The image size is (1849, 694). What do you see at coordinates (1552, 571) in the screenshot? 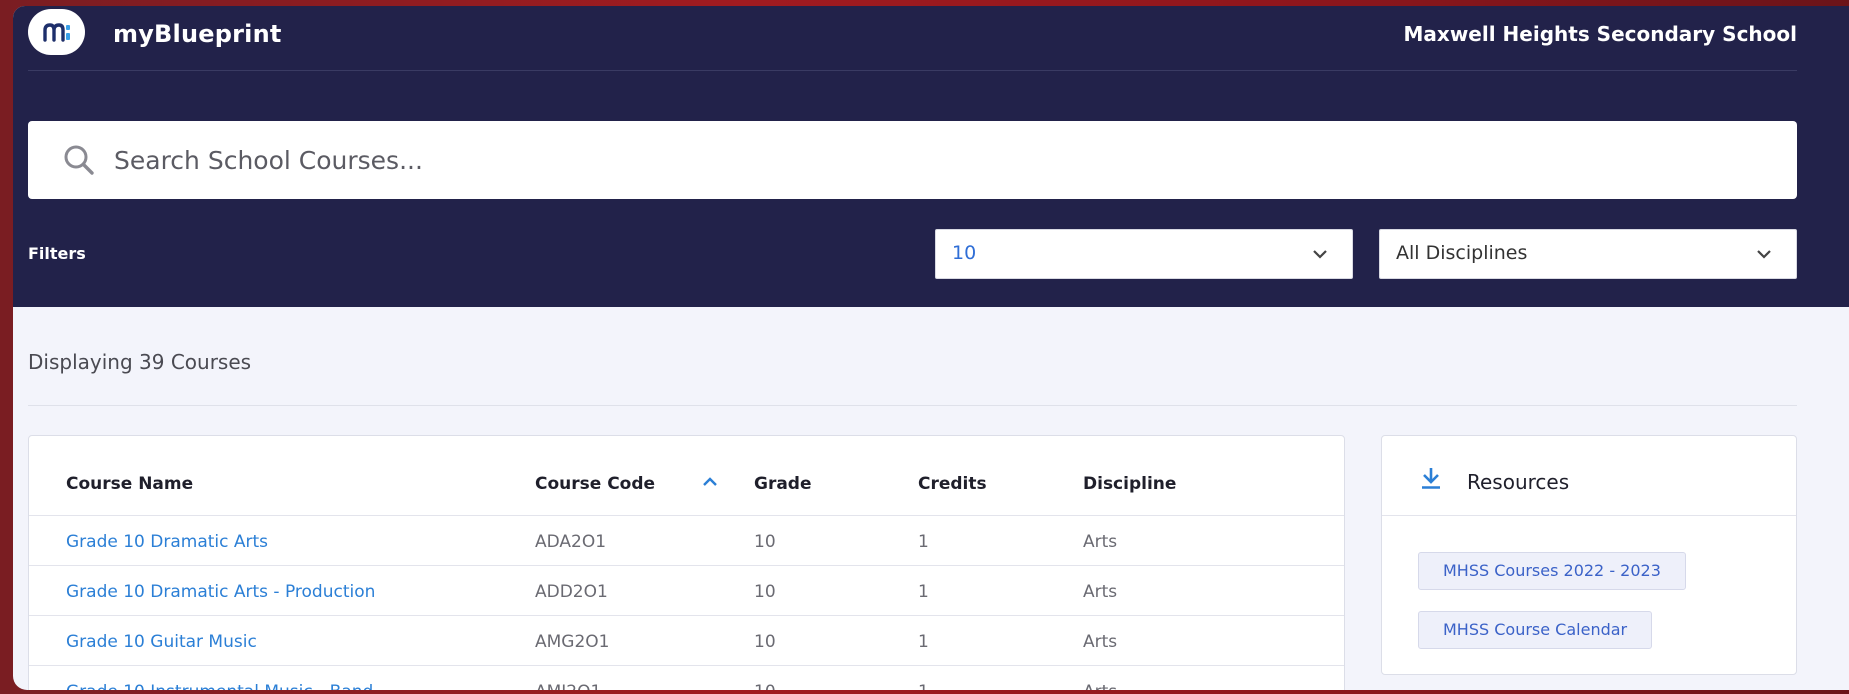
I see `resource-link-courses-2022-2023: MHSS Courses 2022 - 2023` at bounding box center [1552, 571].